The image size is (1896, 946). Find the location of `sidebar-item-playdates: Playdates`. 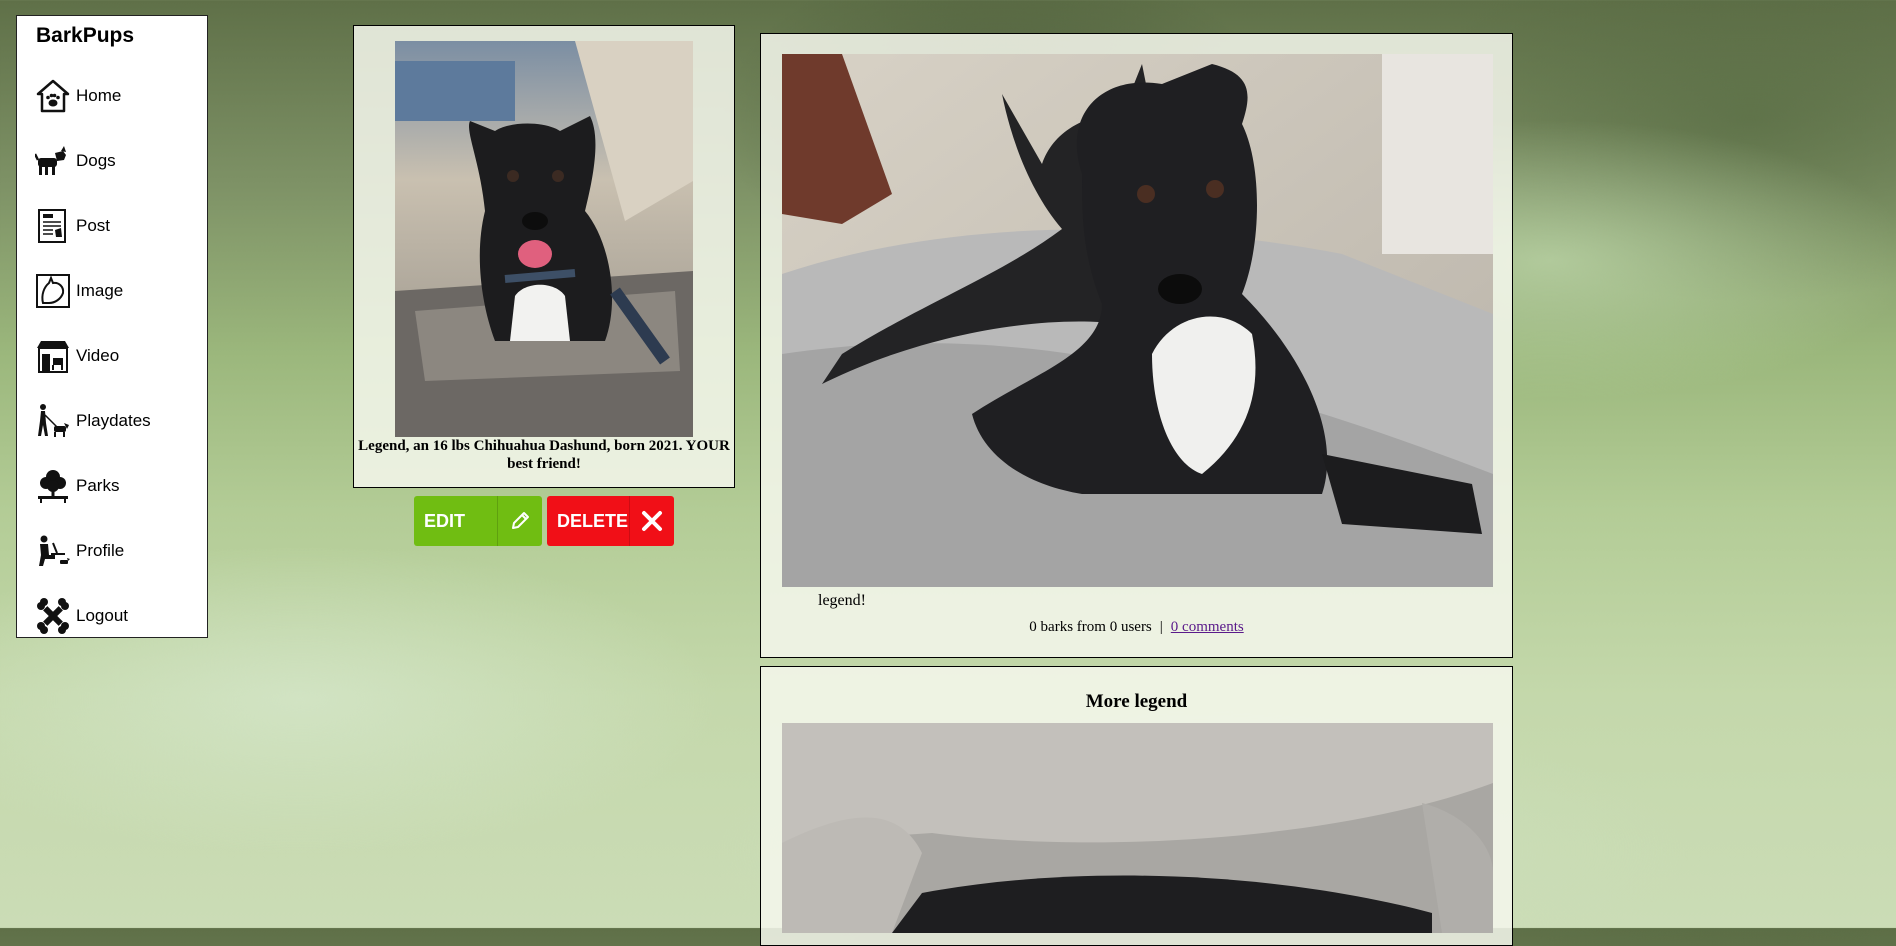

sidebar-item-playdates: Playdates is located at coordinates (93, 421).